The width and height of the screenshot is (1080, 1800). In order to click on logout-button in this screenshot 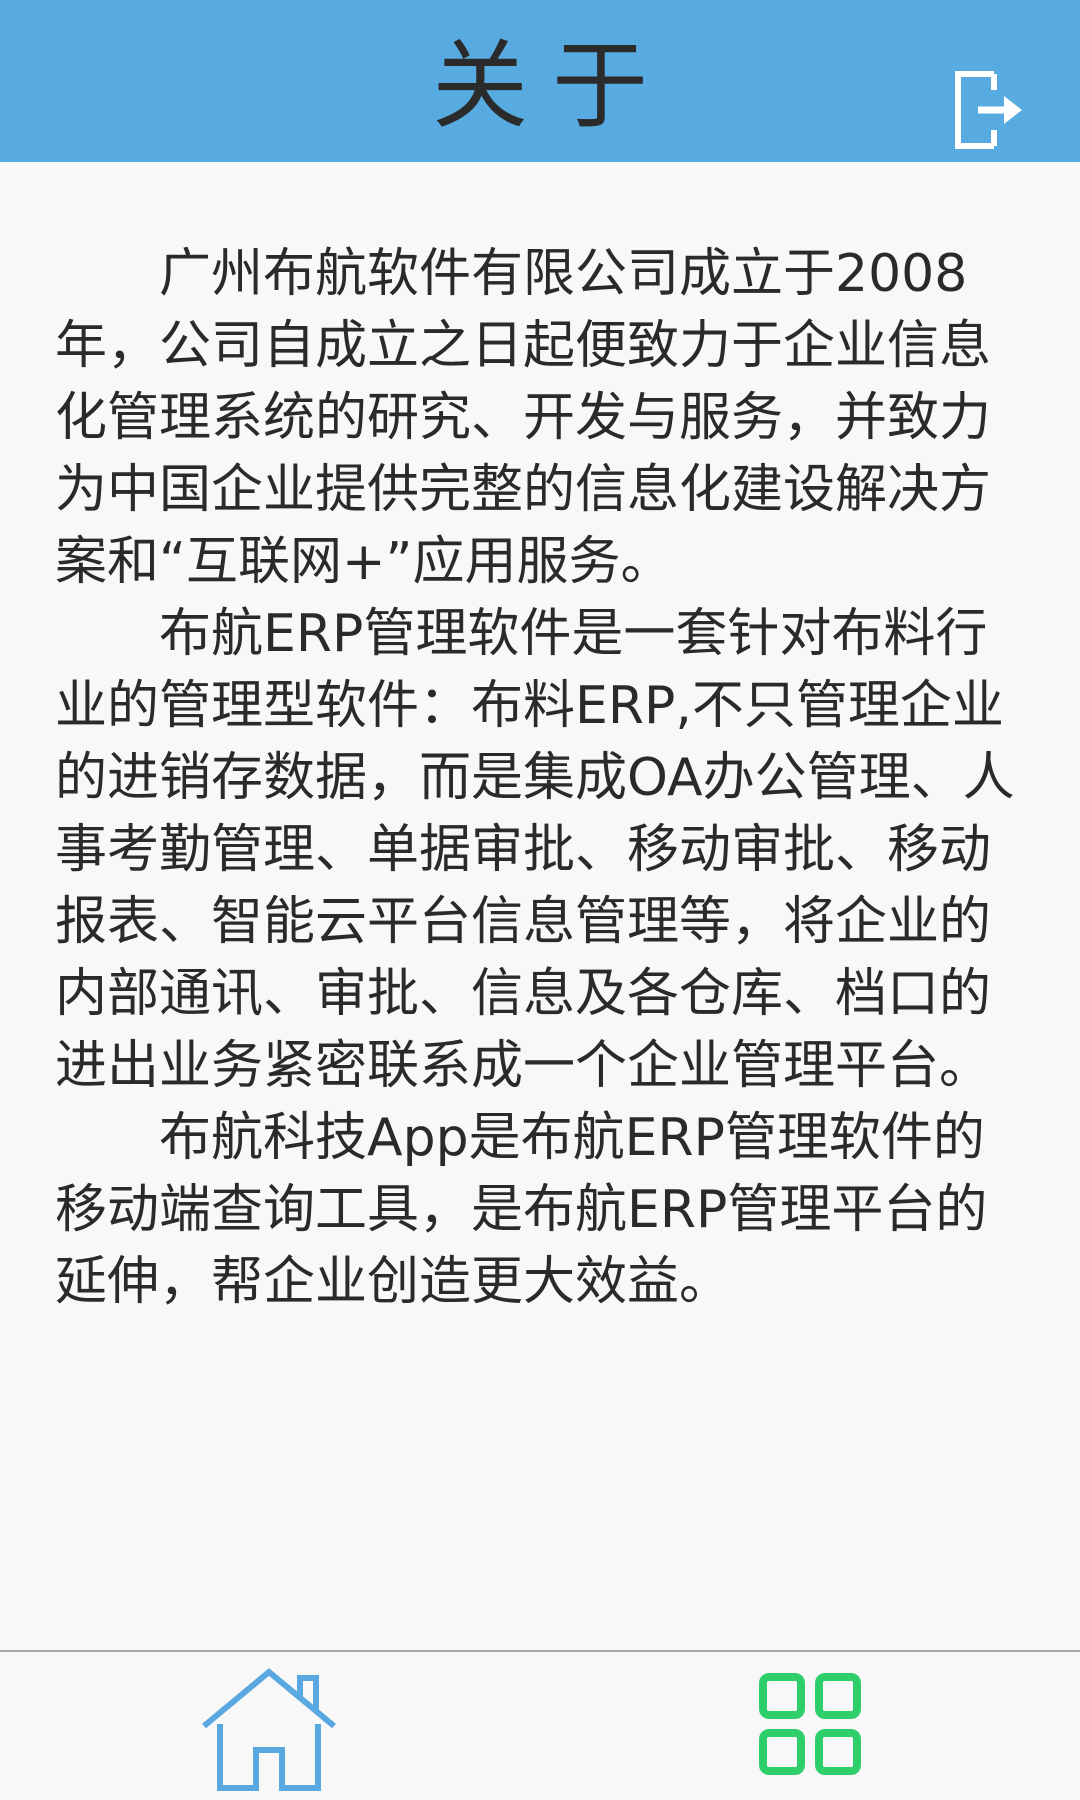, I will do `click(991, 110)`.